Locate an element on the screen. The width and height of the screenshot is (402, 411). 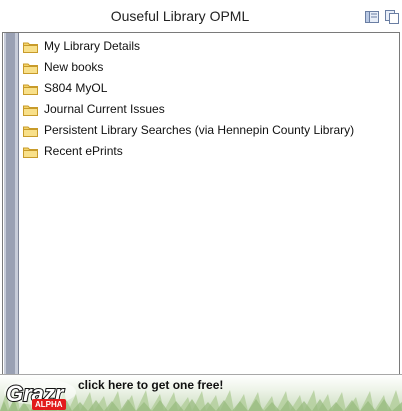
get-one-free-link: click here to get one free! is located at coordinates (150, 385).